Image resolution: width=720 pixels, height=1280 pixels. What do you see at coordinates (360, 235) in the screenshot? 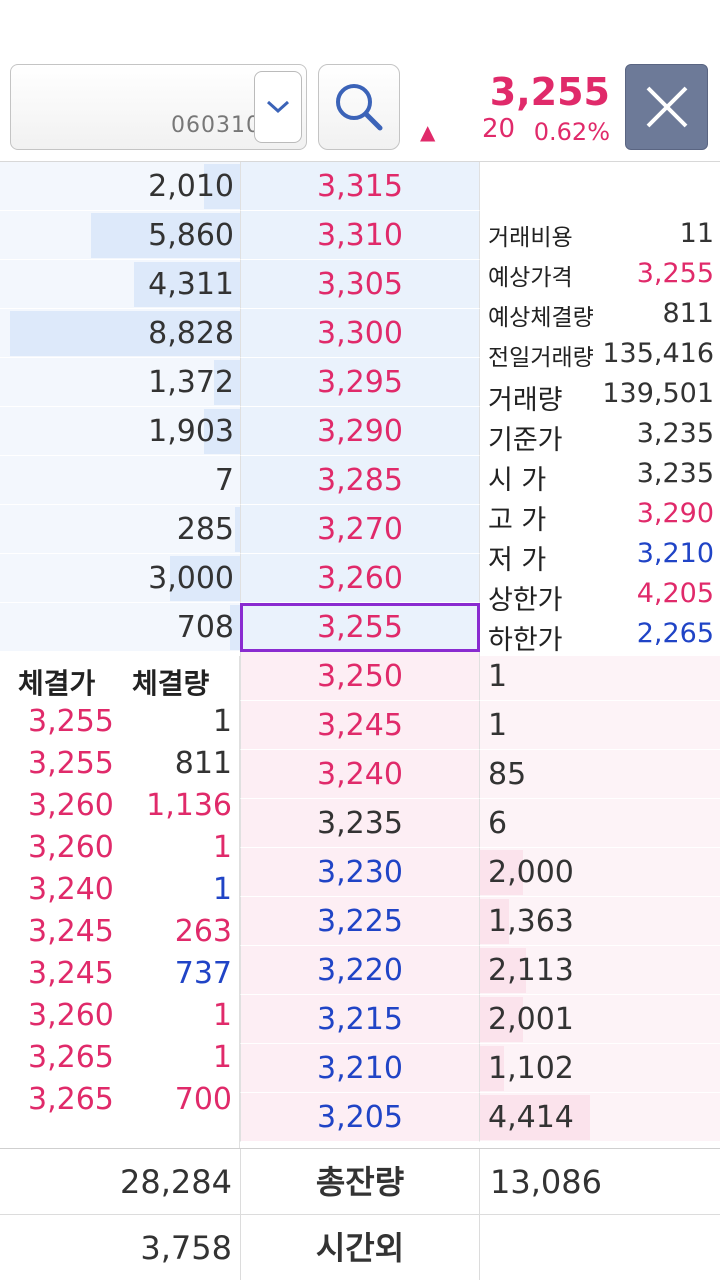
I see `ask-price: 3,310` at bounding box center [360, 235].